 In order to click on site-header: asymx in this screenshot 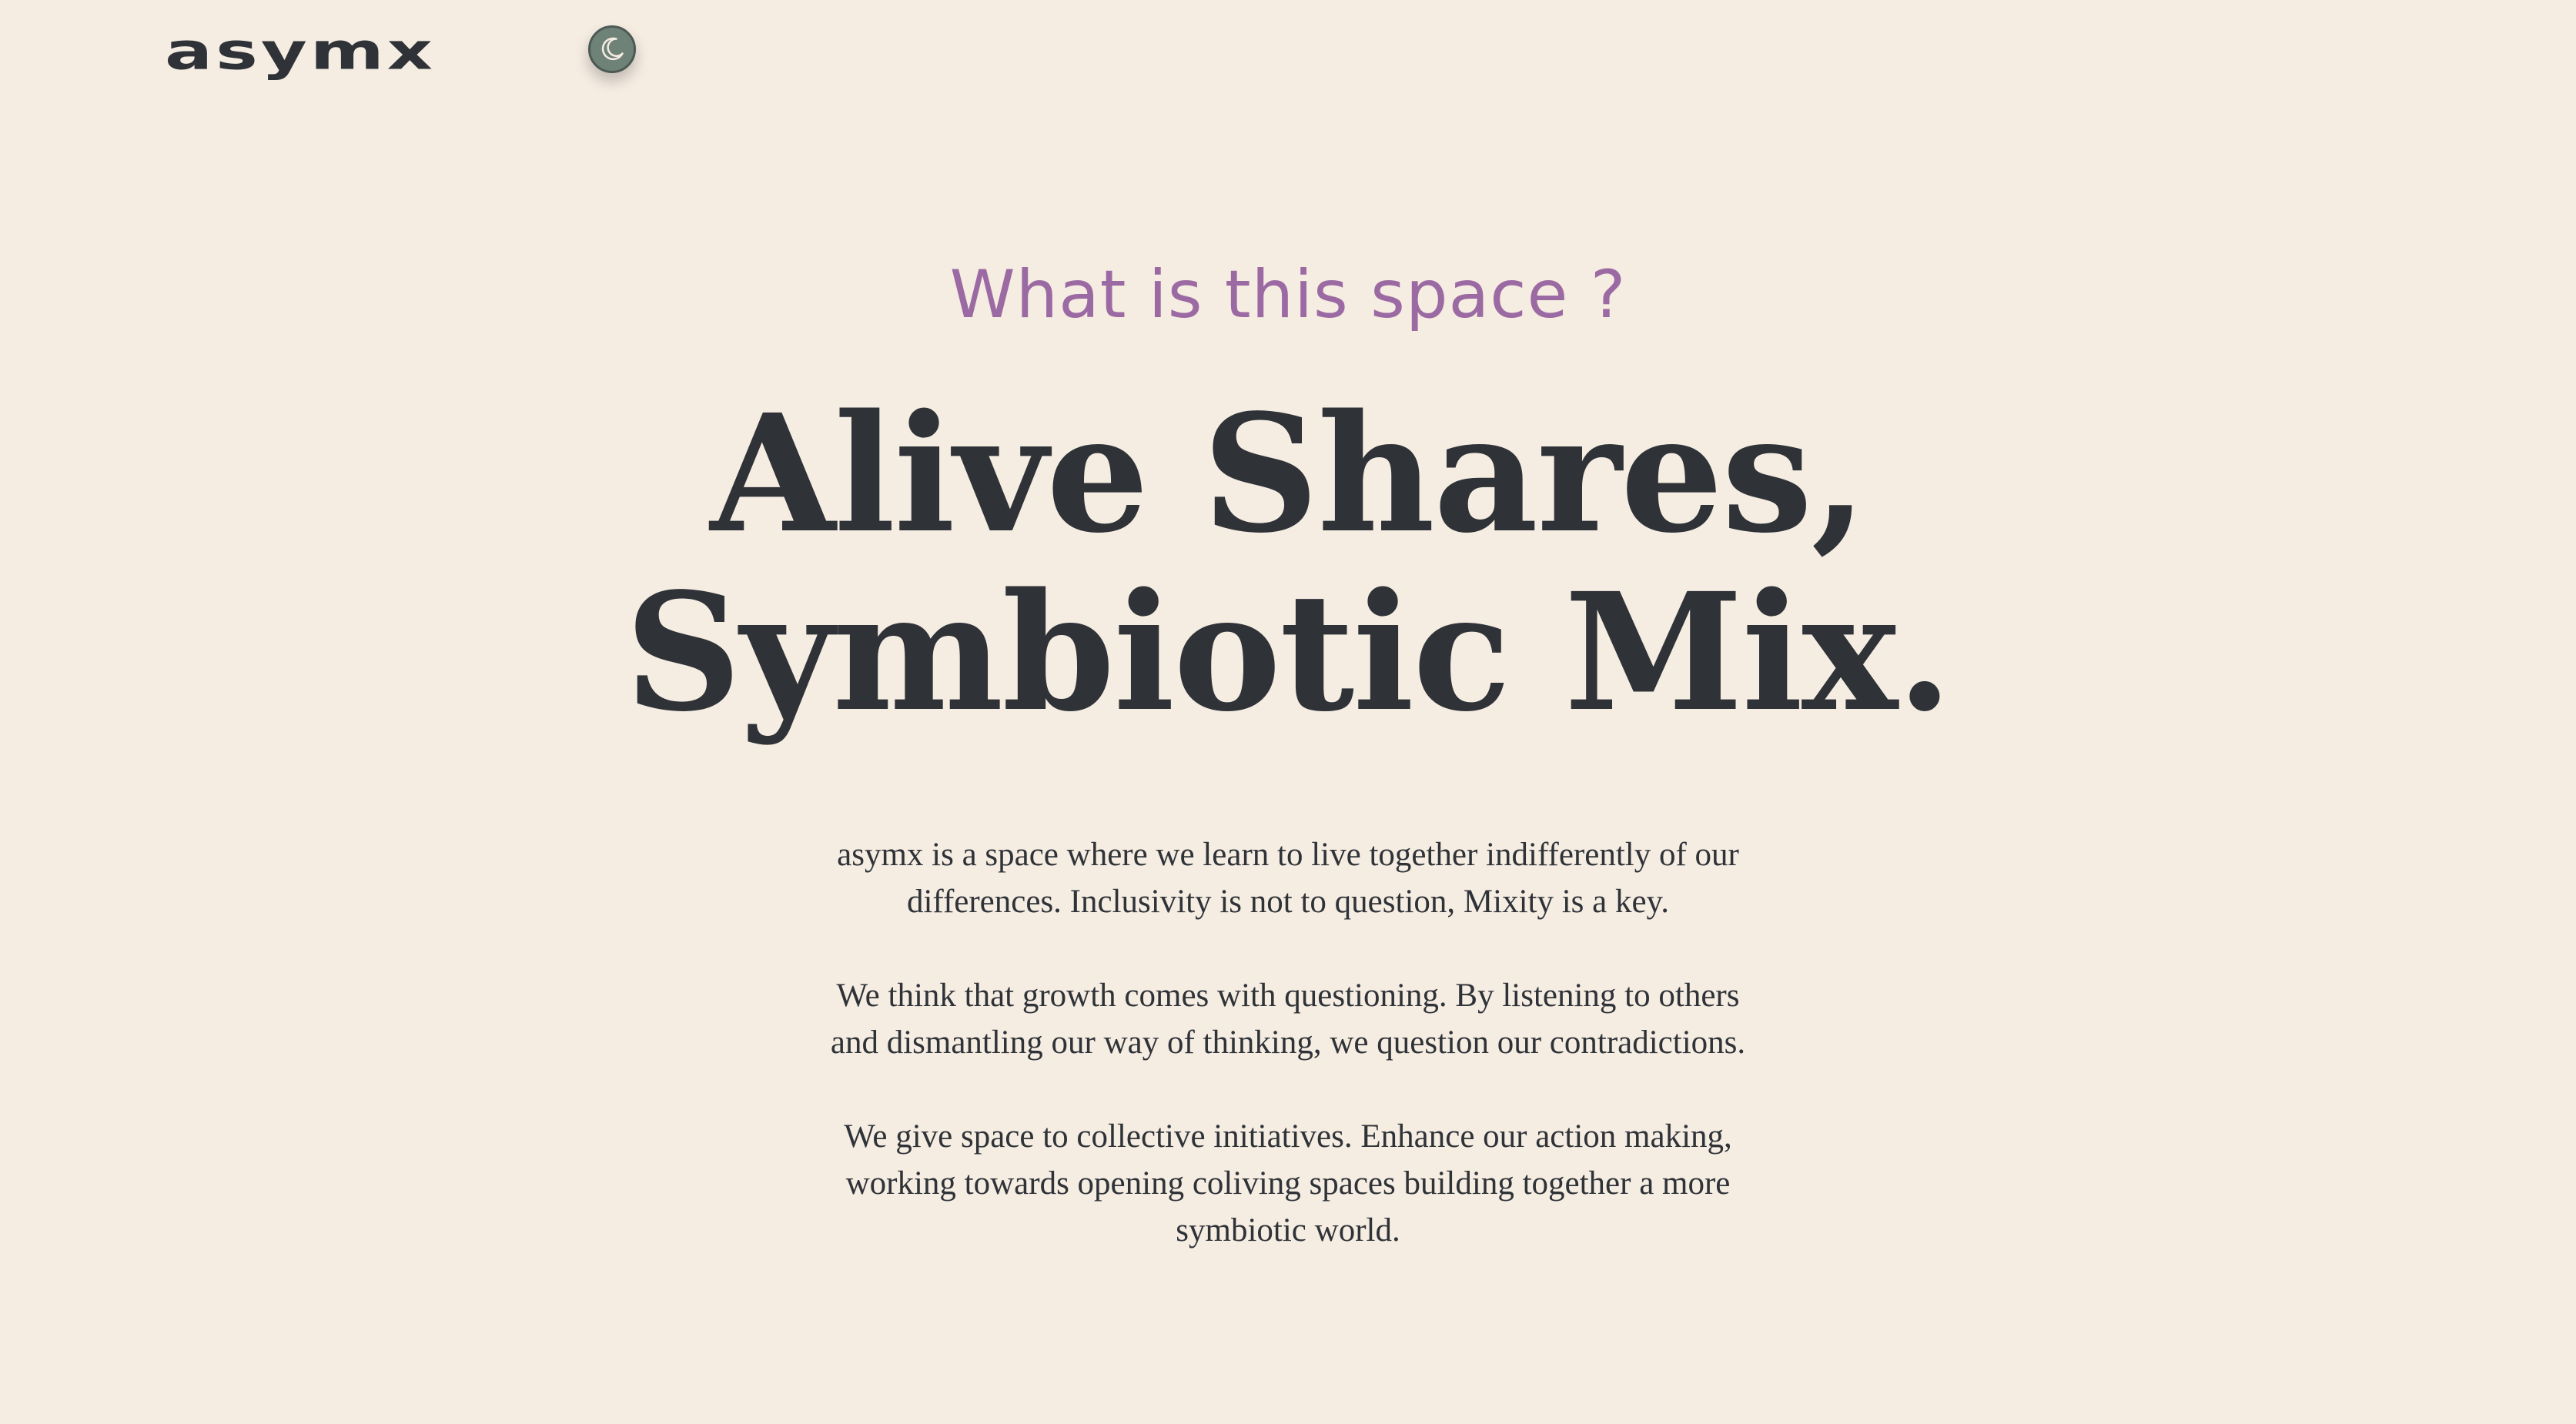, I will do `click(1288, 54)`.